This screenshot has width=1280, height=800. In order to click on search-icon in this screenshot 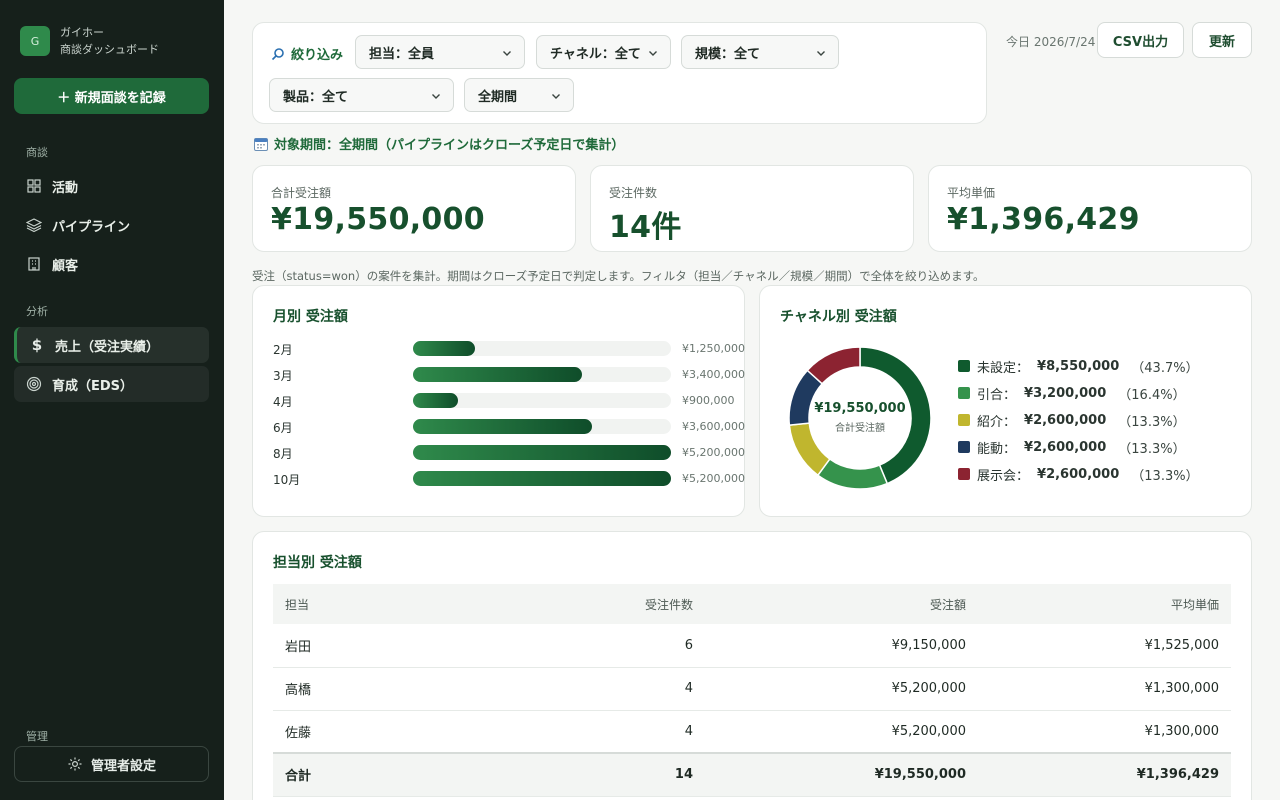, I will do `click(278, 54)`.